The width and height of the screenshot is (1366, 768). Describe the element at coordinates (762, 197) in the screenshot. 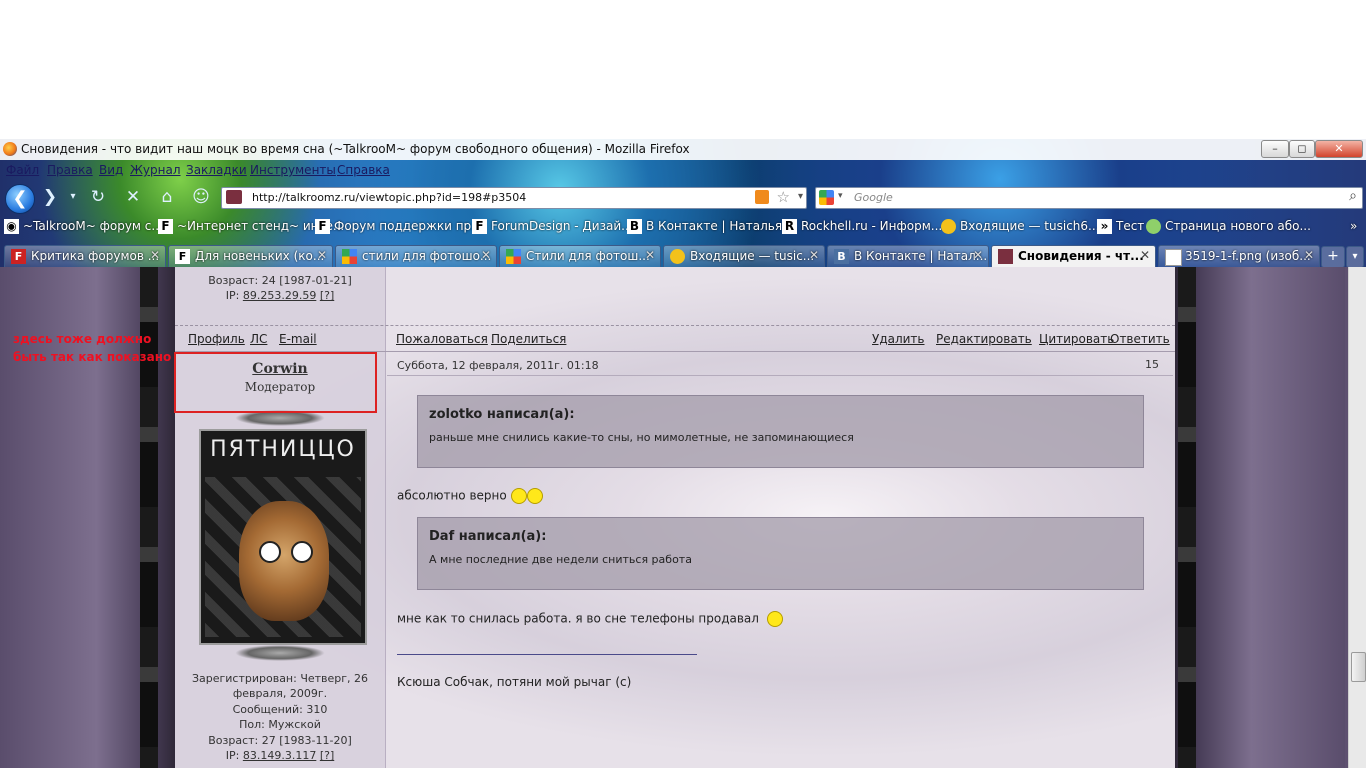

I see `rss-icon` at that location.